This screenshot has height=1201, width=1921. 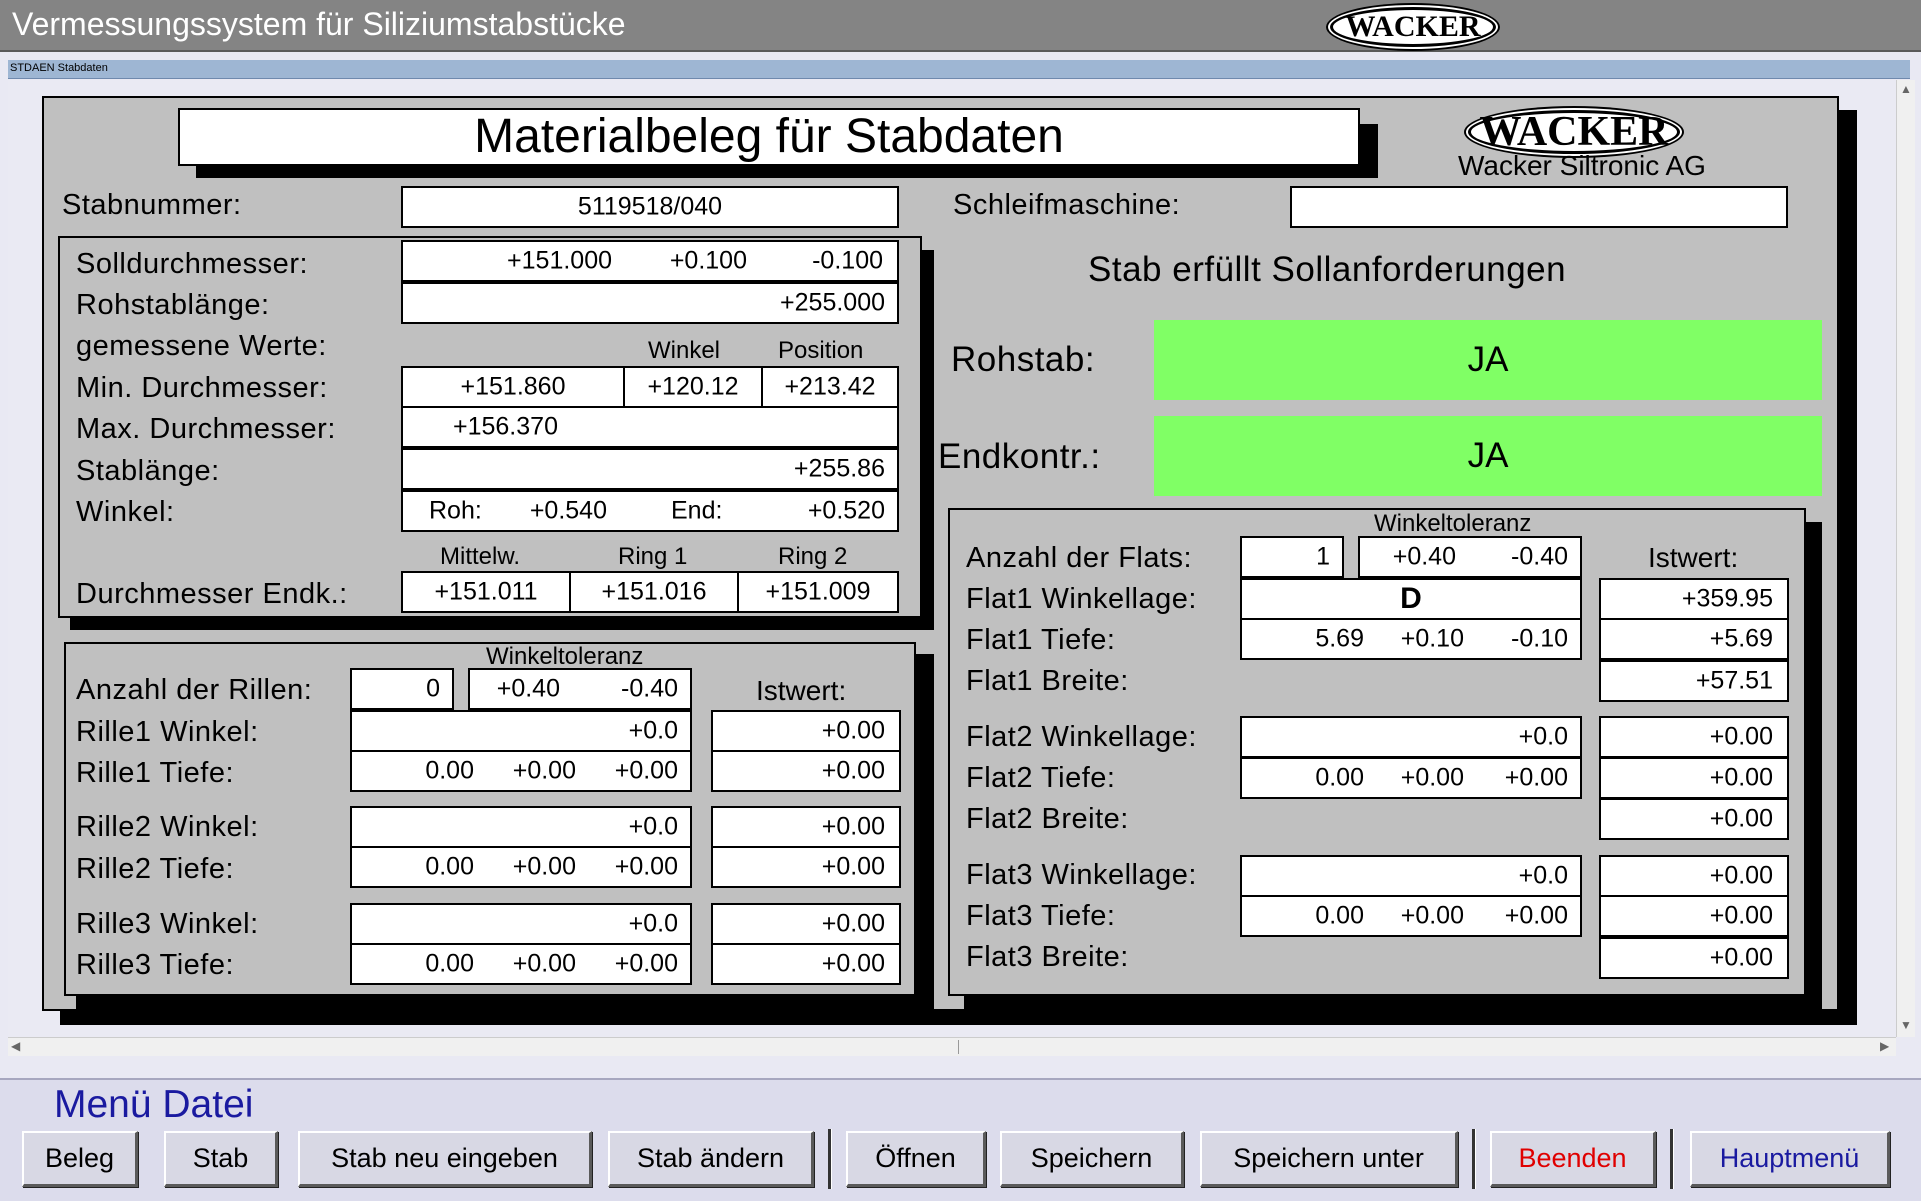 I want to click on rillen-istwert-header: Istwert:, so click(x=801, y=690).